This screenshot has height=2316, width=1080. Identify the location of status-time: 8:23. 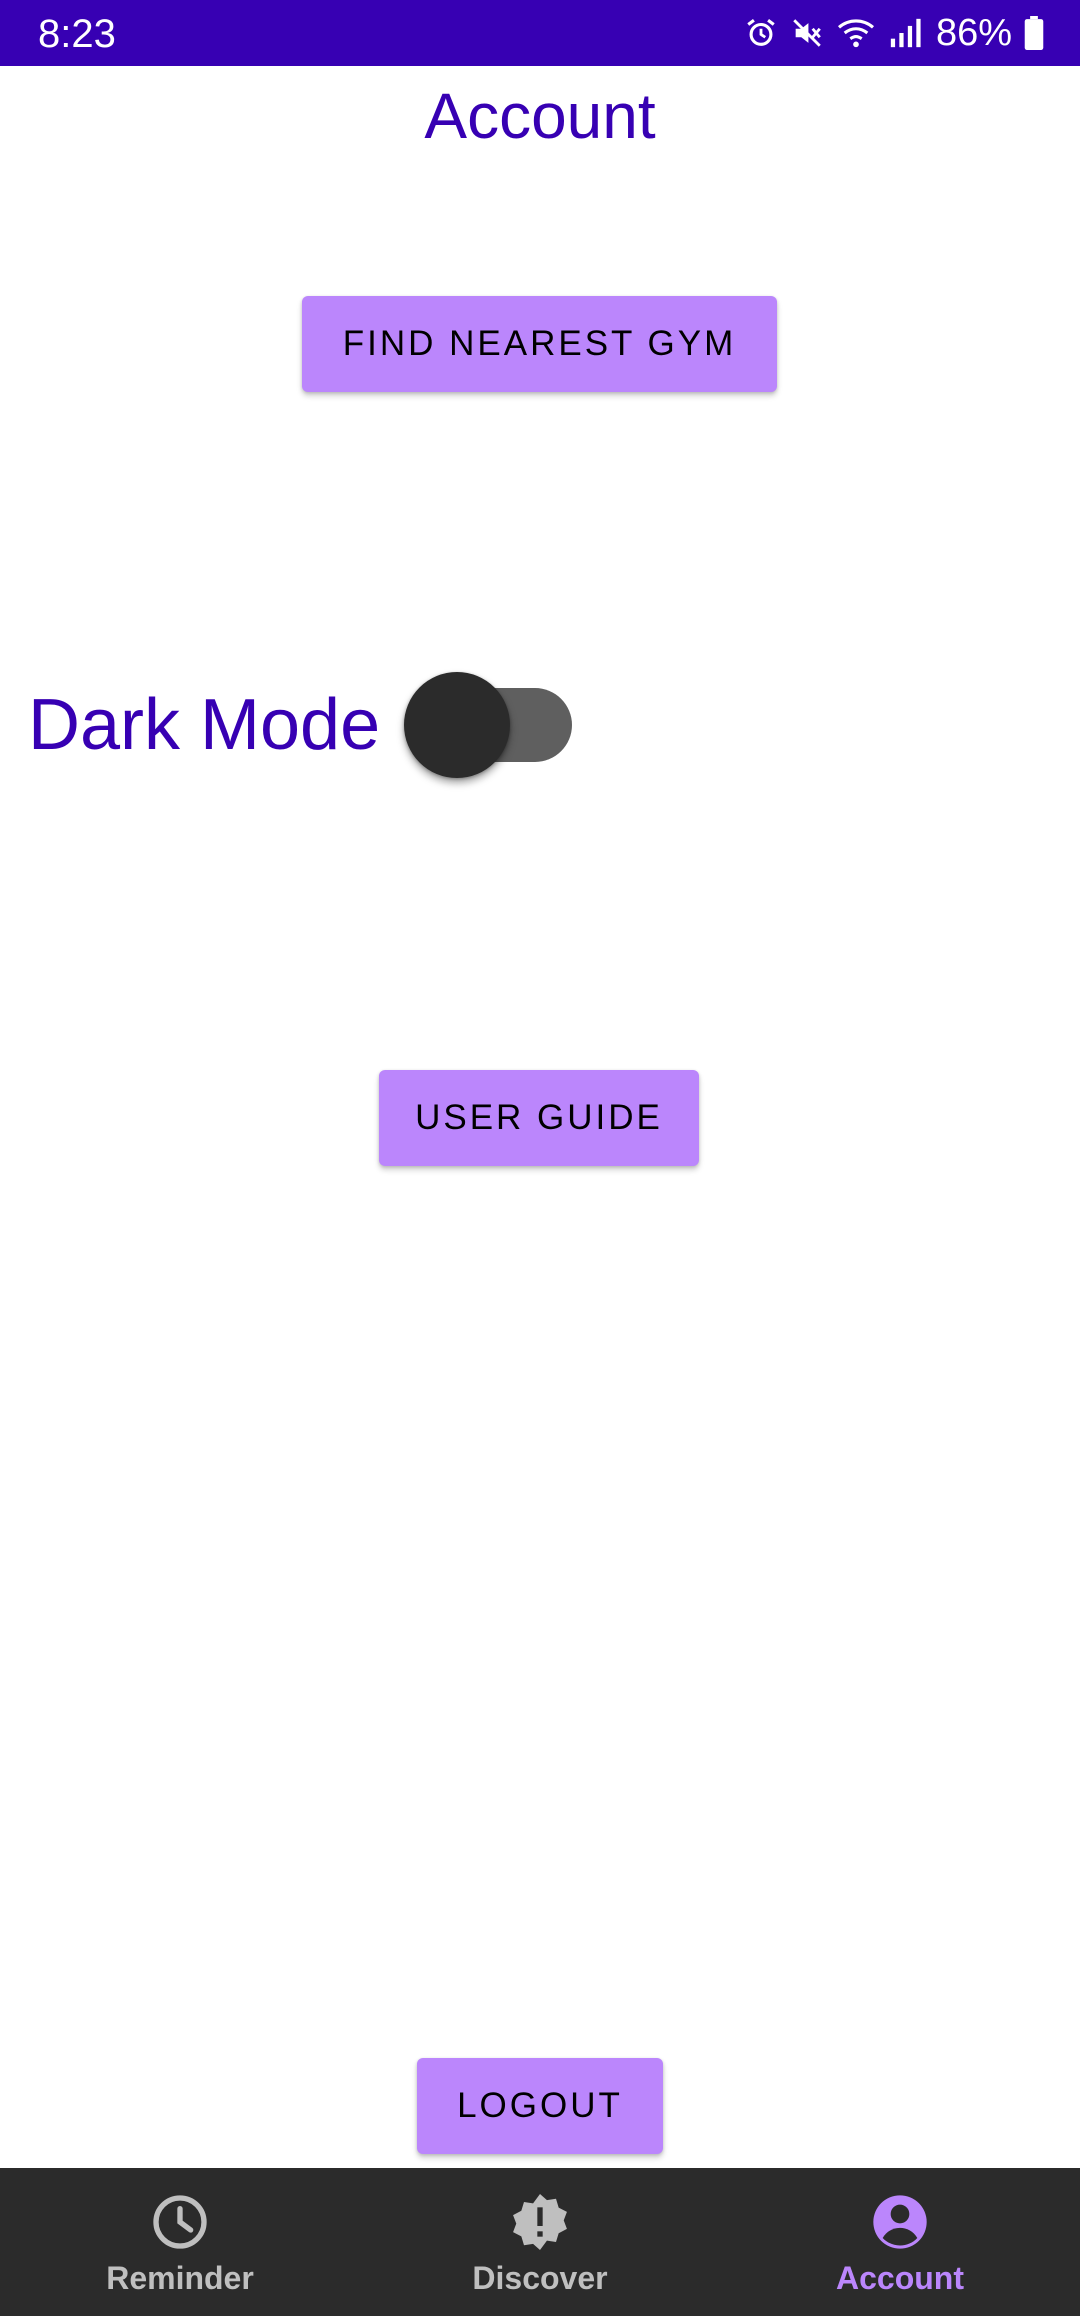
(77, 34).